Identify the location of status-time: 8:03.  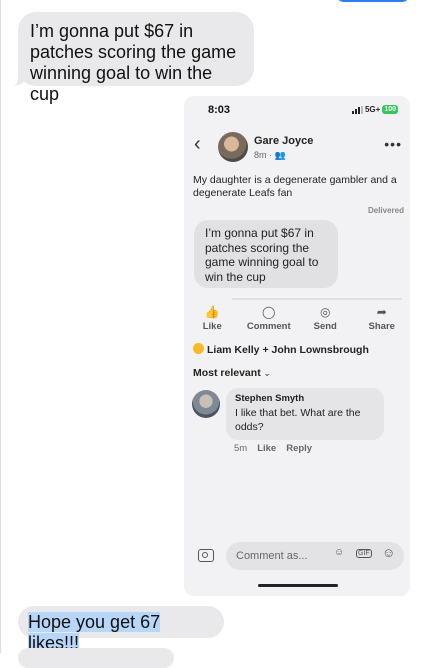
(219, 110).